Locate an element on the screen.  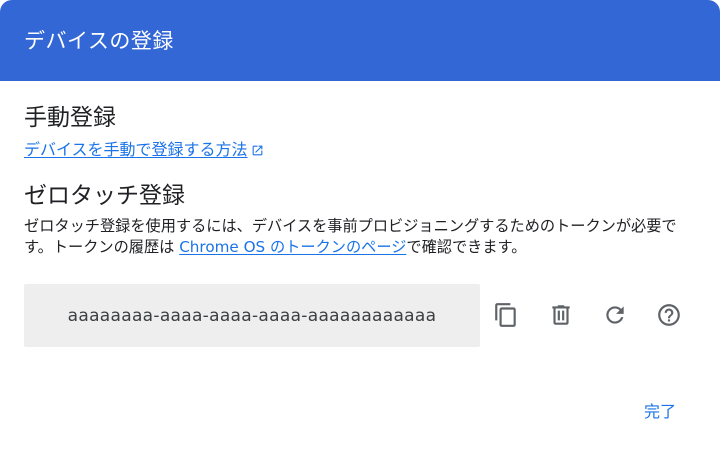
dialog-title: デバイスの登録 is located at coordinates (99, 41).